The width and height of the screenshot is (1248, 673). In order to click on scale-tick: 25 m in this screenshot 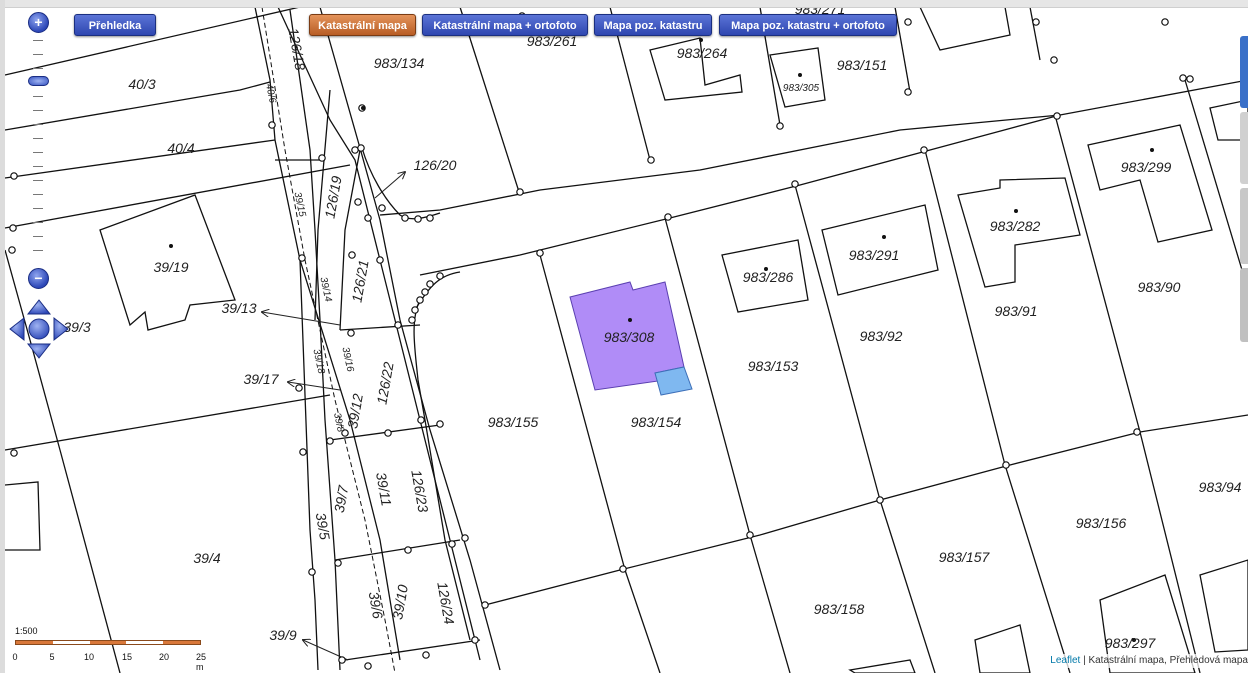, I will do `click(201, 662)`.